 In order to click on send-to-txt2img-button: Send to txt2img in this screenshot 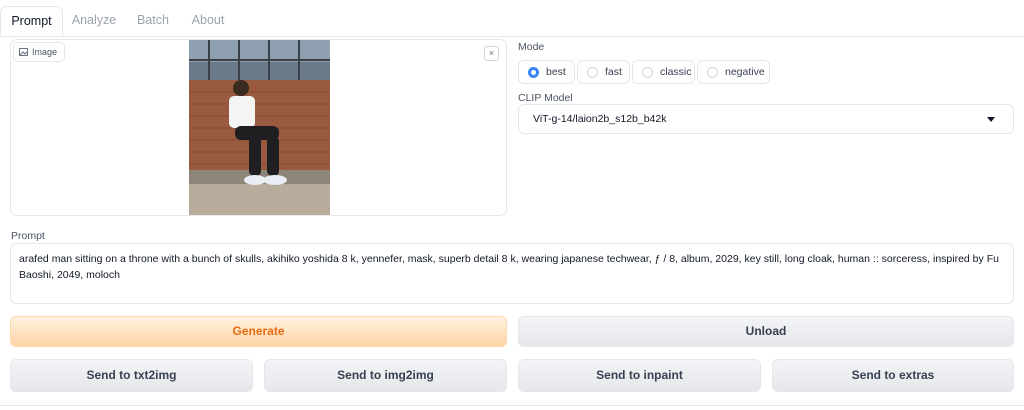, I will do `click(131, 375)`.